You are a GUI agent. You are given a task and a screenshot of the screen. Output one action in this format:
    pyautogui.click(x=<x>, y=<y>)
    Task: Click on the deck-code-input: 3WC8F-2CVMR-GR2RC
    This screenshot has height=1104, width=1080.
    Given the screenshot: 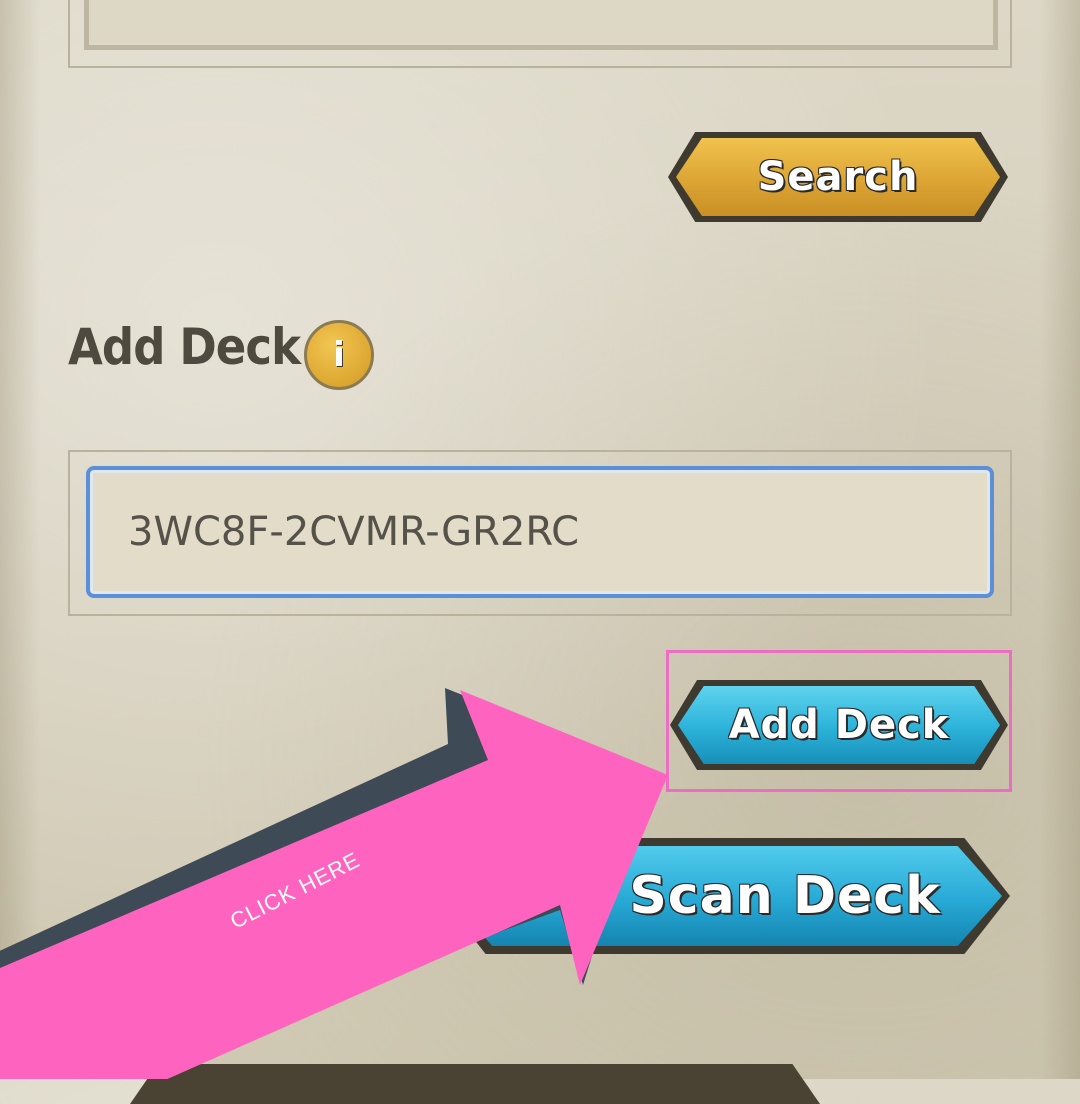 What is the action you would take?
    pyautogui.click(x=540, y=532)
    